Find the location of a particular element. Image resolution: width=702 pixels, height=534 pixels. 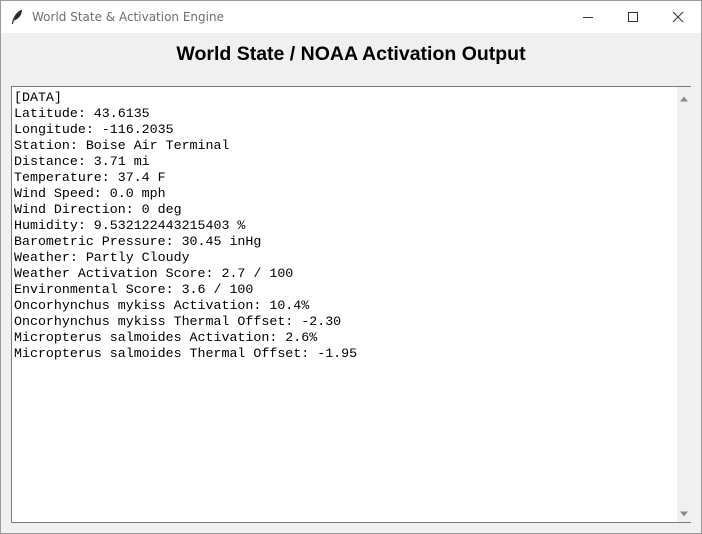

output-line: Oncorhynchus mykiss Activation: 10.4% is located at coordinates (162, 305).